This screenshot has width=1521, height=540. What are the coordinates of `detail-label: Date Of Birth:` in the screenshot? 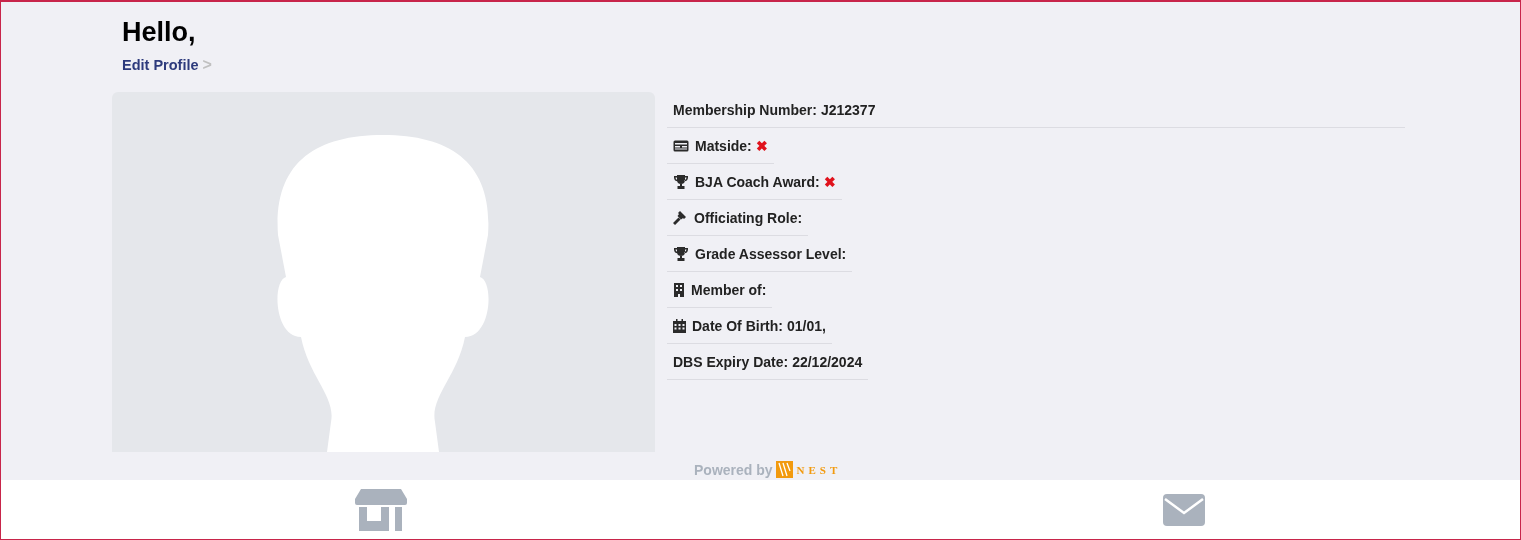 It's located at (737, 325).